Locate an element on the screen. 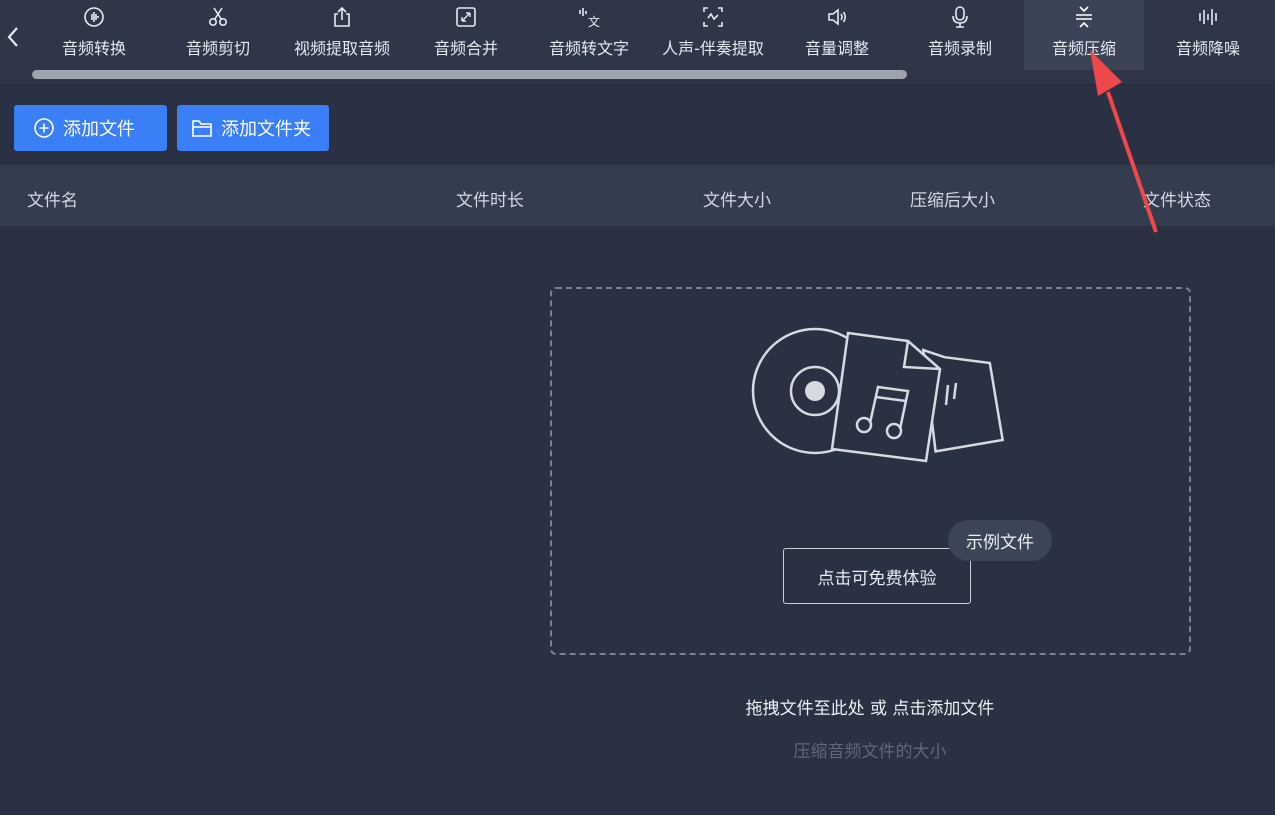  tool-label: 音频剪切 is located at coordinates (217, 48).